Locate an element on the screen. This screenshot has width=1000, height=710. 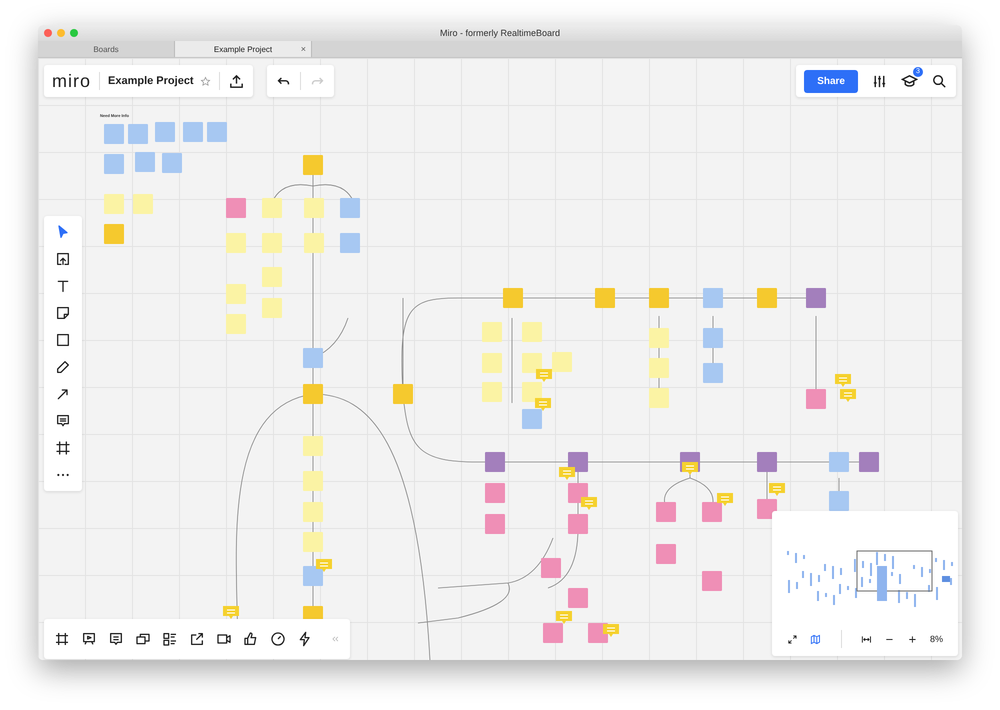
sticky-note-icon is located at coordinates (63, 313).